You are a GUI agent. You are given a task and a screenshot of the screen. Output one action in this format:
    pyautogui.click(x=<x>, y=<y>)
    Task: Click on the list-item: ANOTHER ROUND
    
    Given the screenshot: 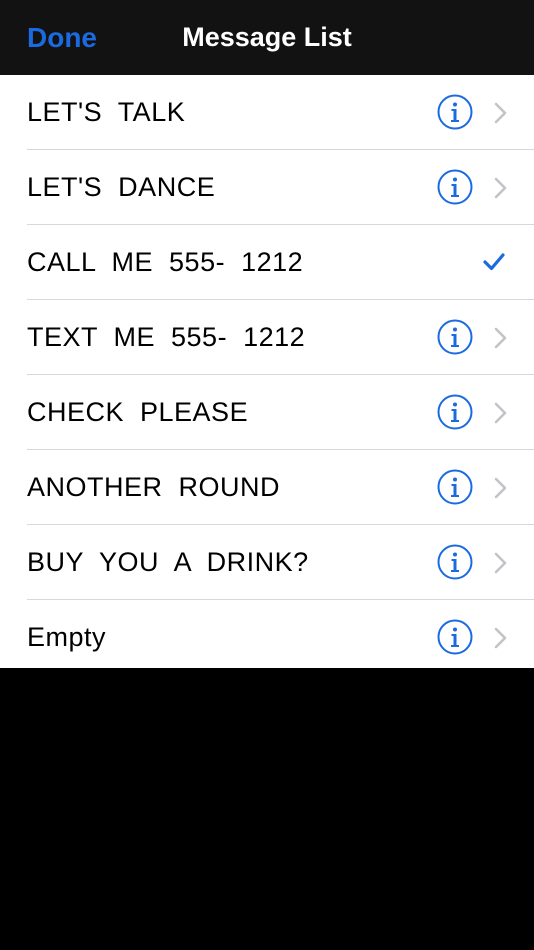 What is the action you would take?
    pyautogui.click(x=267, y=487)
    